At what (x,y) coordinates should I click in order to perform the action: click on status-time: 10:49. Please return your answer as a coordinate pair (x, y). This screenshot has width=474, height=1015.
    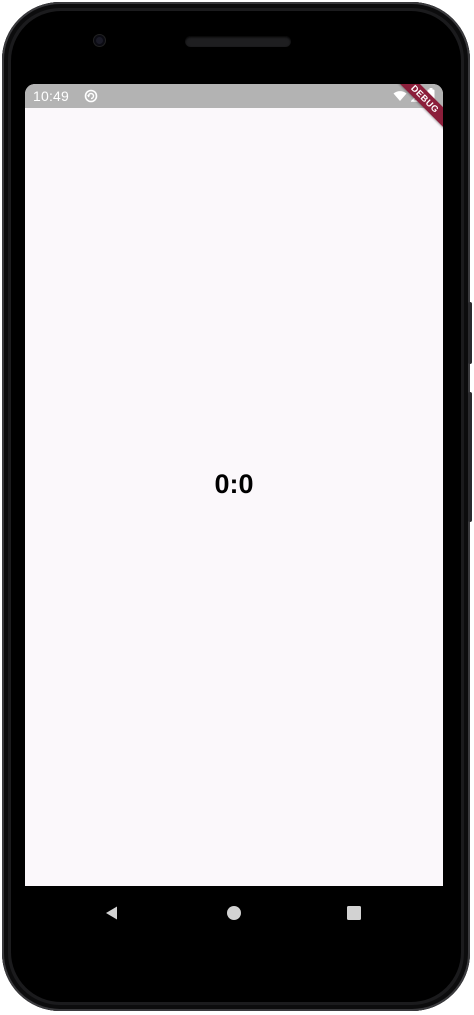
    Looking at the image, I should click on (51, 96).